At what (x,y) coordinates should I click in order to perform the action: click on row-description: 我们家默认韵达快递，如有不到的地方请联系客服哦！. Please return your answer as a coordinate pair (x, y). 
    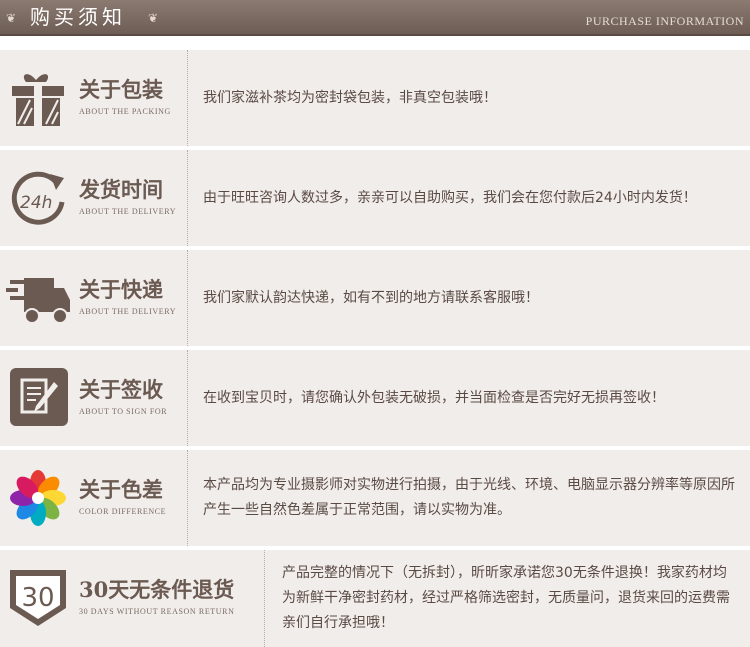
    Looking at the image, I should click on (371, 297).